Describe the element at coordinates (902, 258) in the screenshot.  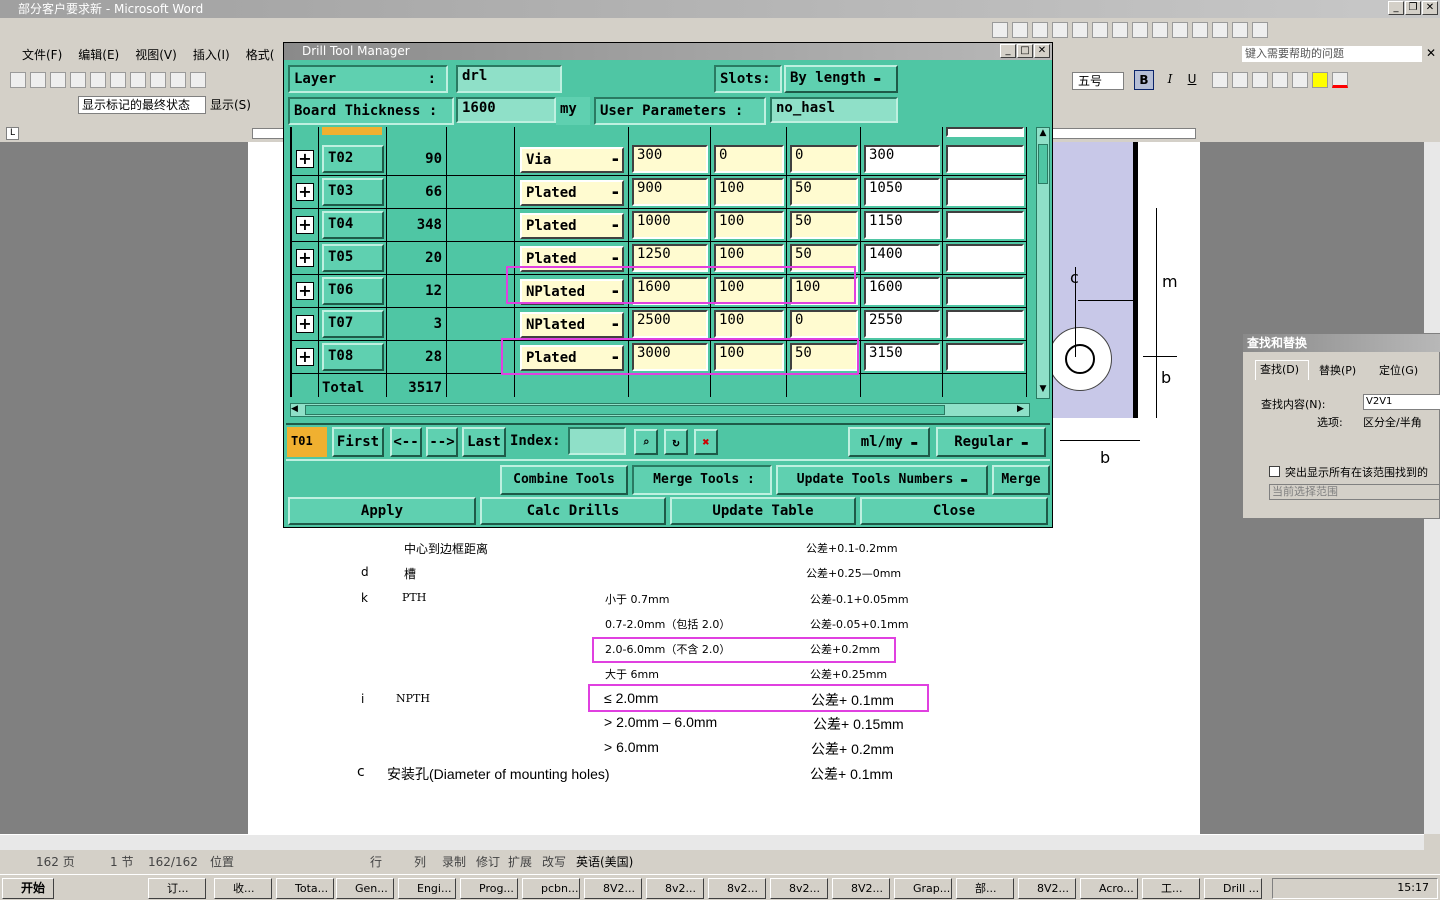
I see `tool-value-4: 1400` at that location.